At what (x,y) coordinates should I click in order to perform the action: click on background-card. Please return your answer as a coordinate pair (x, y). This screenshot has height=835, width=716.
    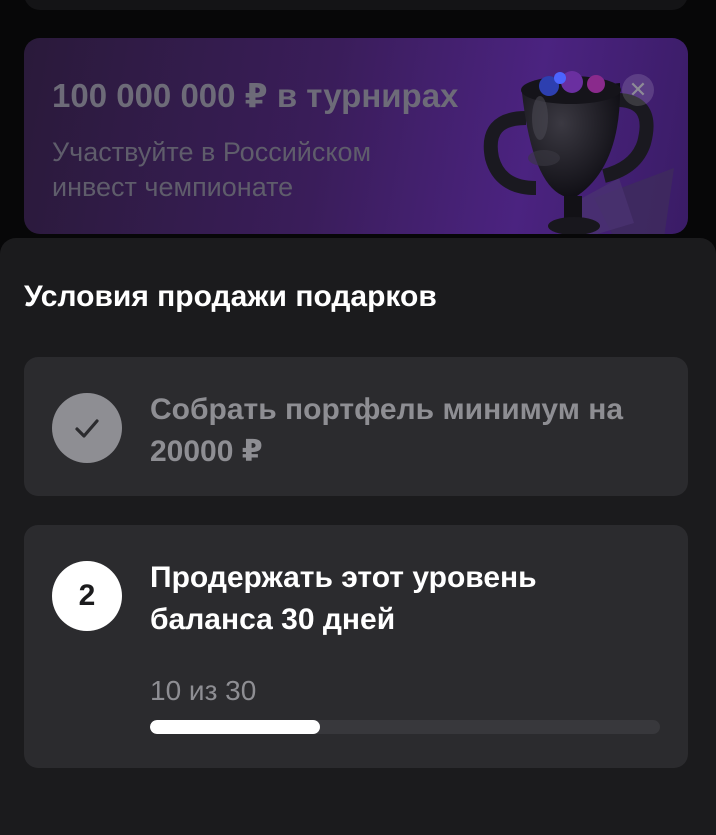
    Looking at the image, I should click on (356, 5).